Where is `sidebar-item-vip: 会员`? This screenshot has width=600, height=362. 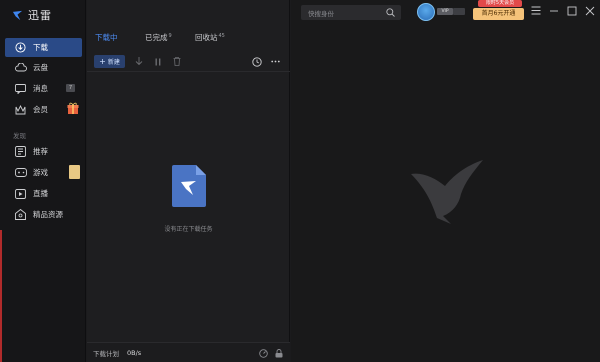 sidebar-item-vip: 会员 is located at coordinates (43, 109).